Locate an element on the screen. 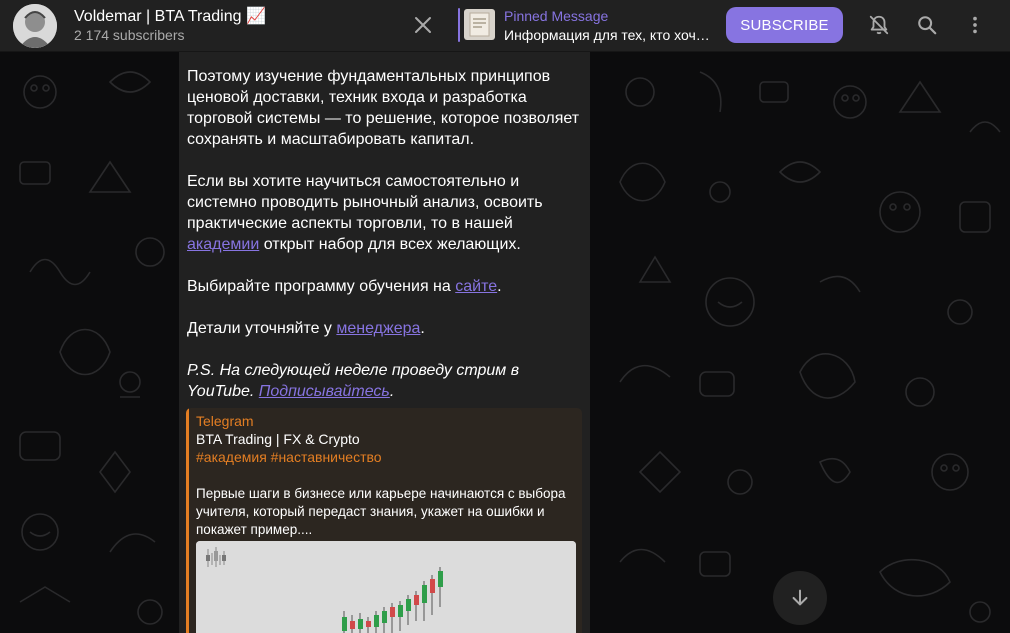 The image size is (1010, 633). mute-button is located at coordinates (879, 25).